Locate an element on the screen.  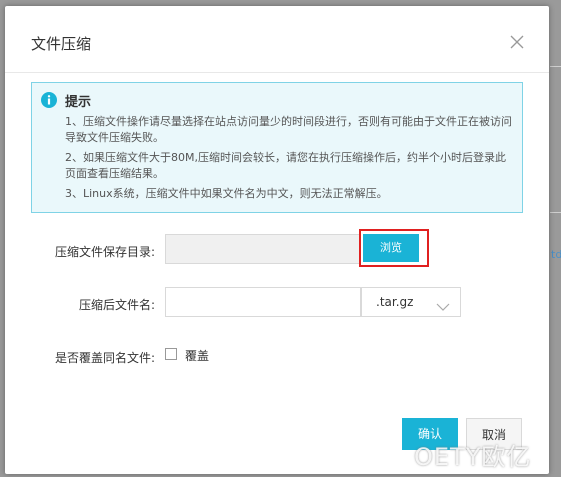
confirm-button: 确认 is located at coordinates (430, 434).